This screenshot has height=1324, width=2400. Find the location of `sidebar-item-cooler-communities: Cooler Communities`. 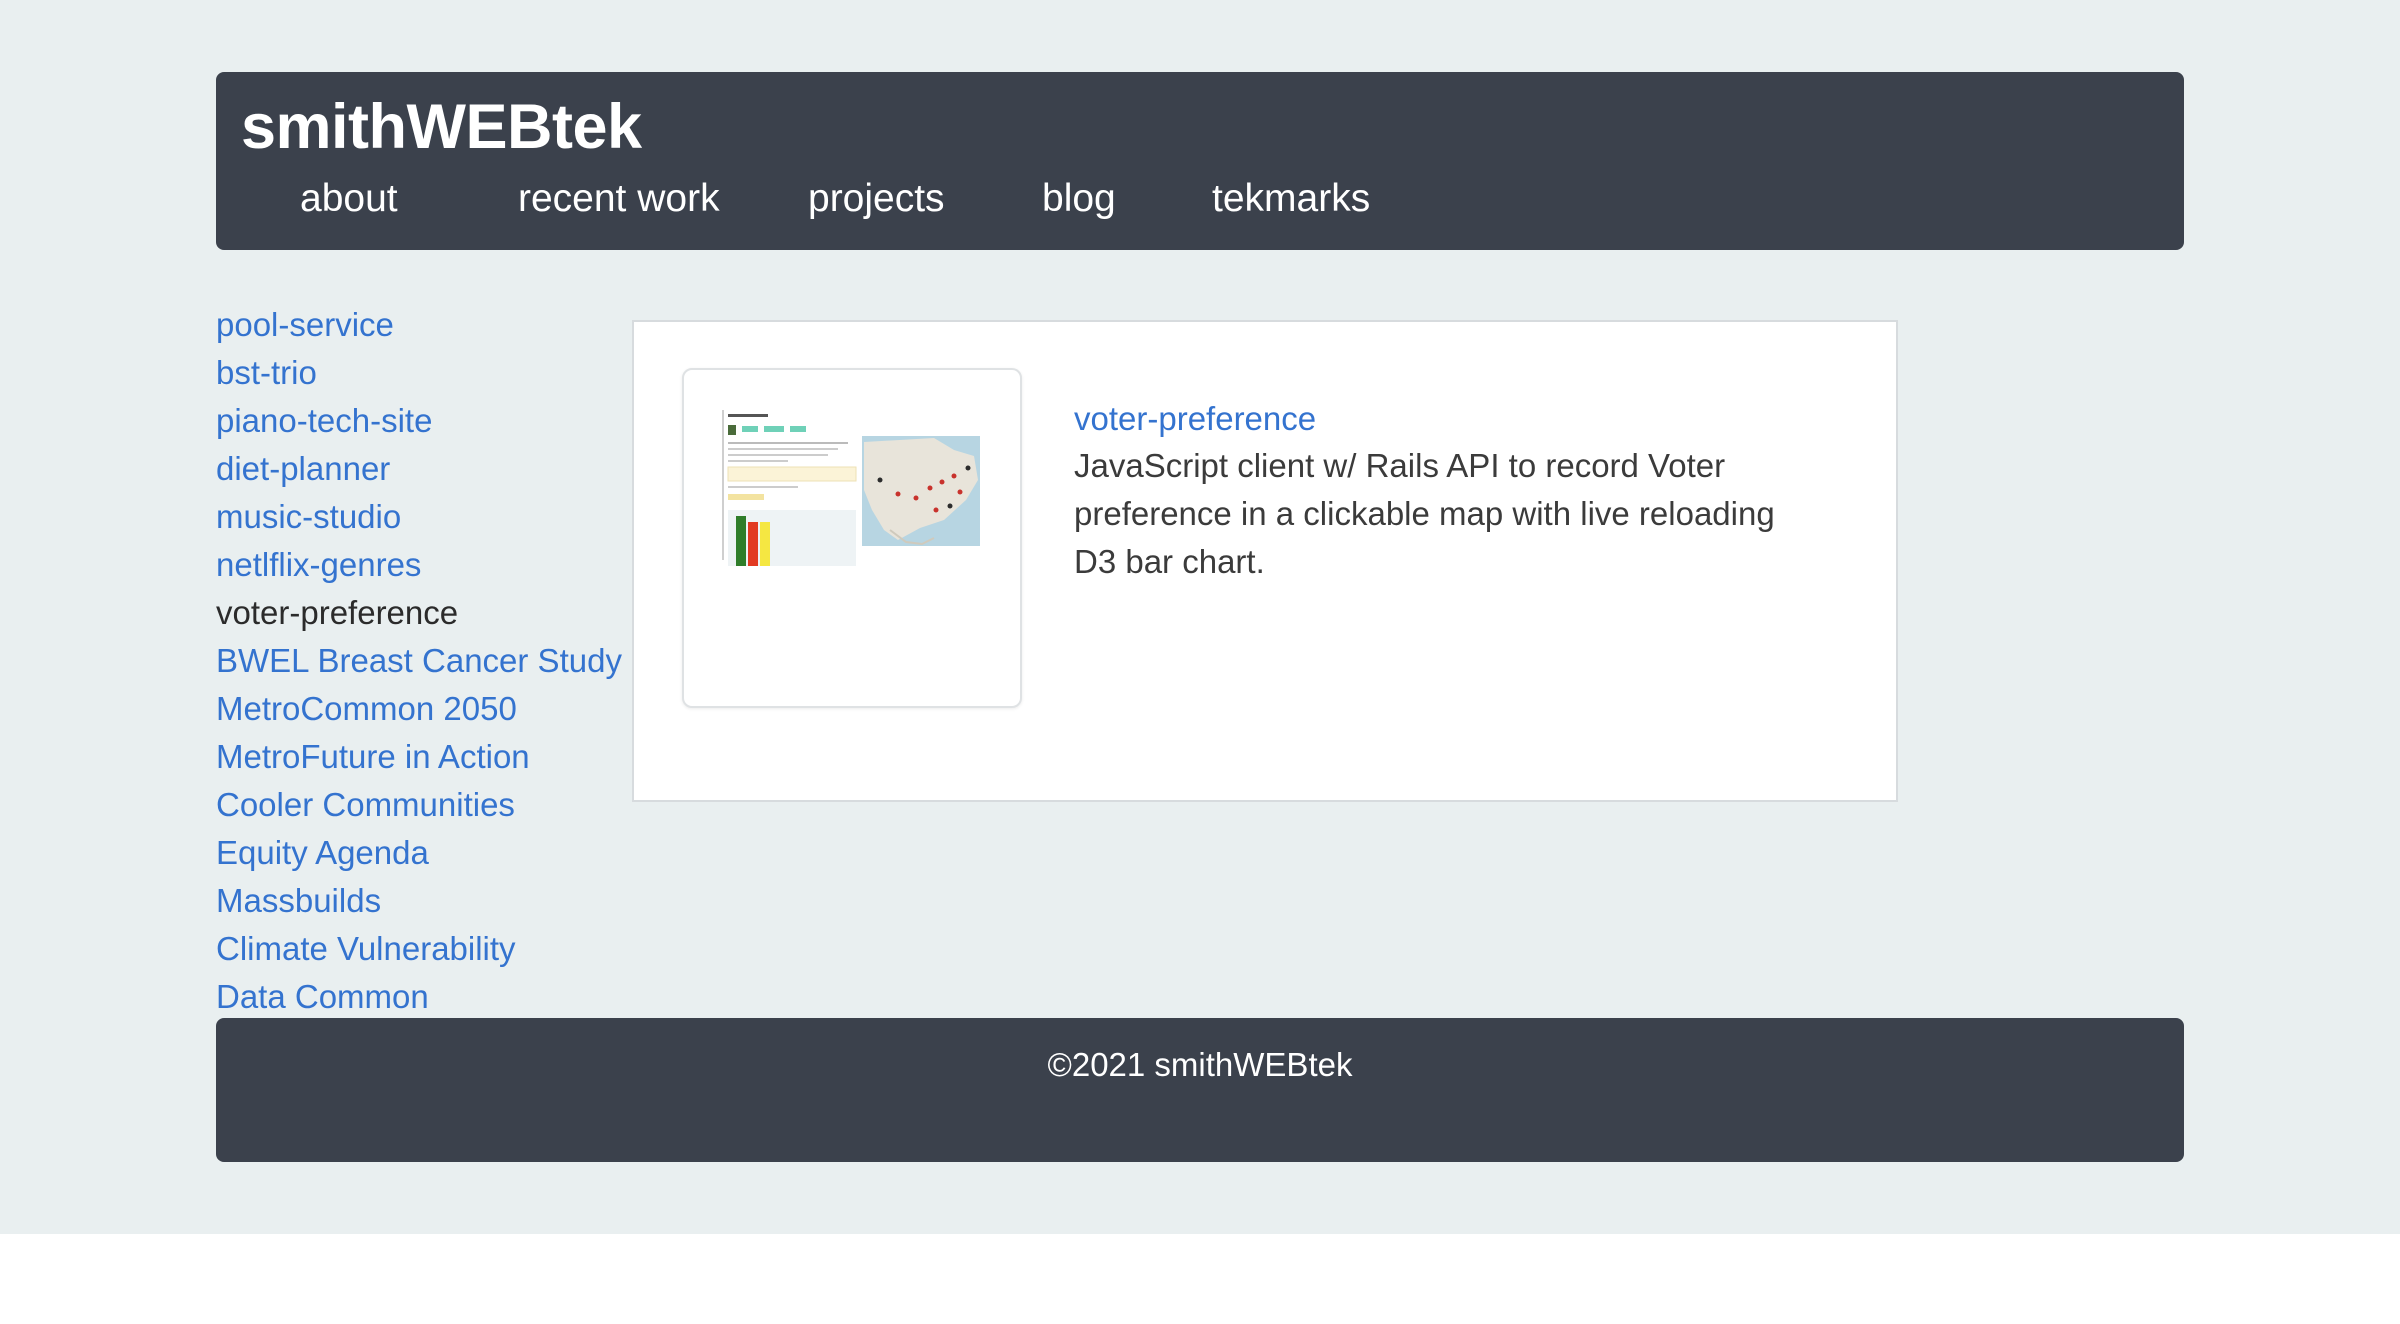

sidebar-item-cooler-communities: Cooler Communities is located at coordinates (365, 804).